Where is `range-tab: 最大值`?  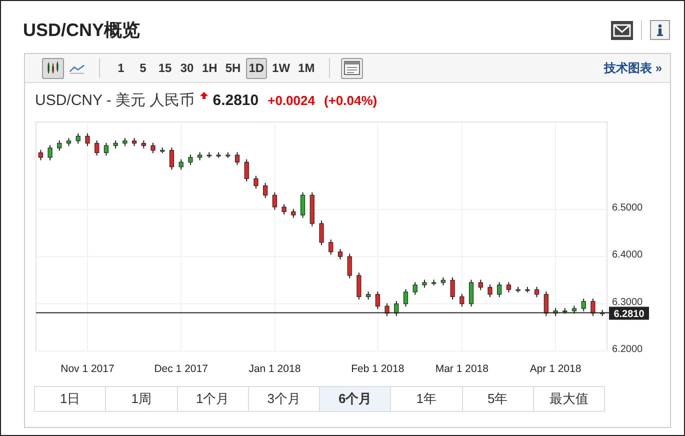 range-tab: 最大值 is located at coordinates (568, 399).